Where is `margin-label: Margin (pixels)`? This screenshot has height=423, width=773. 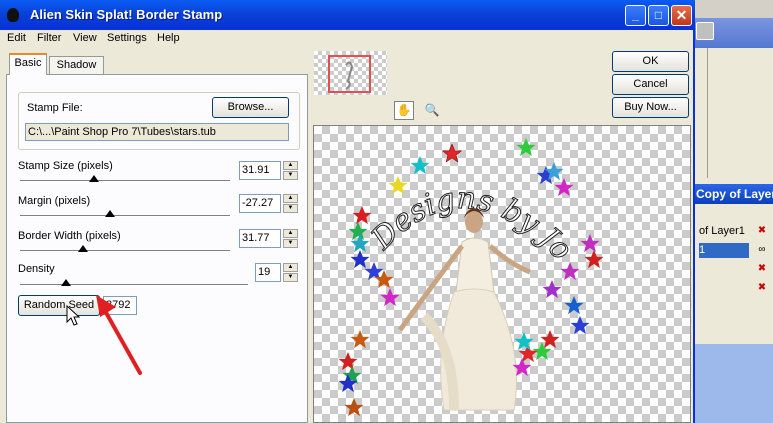 margin-label: Margin (pixels) is located at coordinates (54, 201).